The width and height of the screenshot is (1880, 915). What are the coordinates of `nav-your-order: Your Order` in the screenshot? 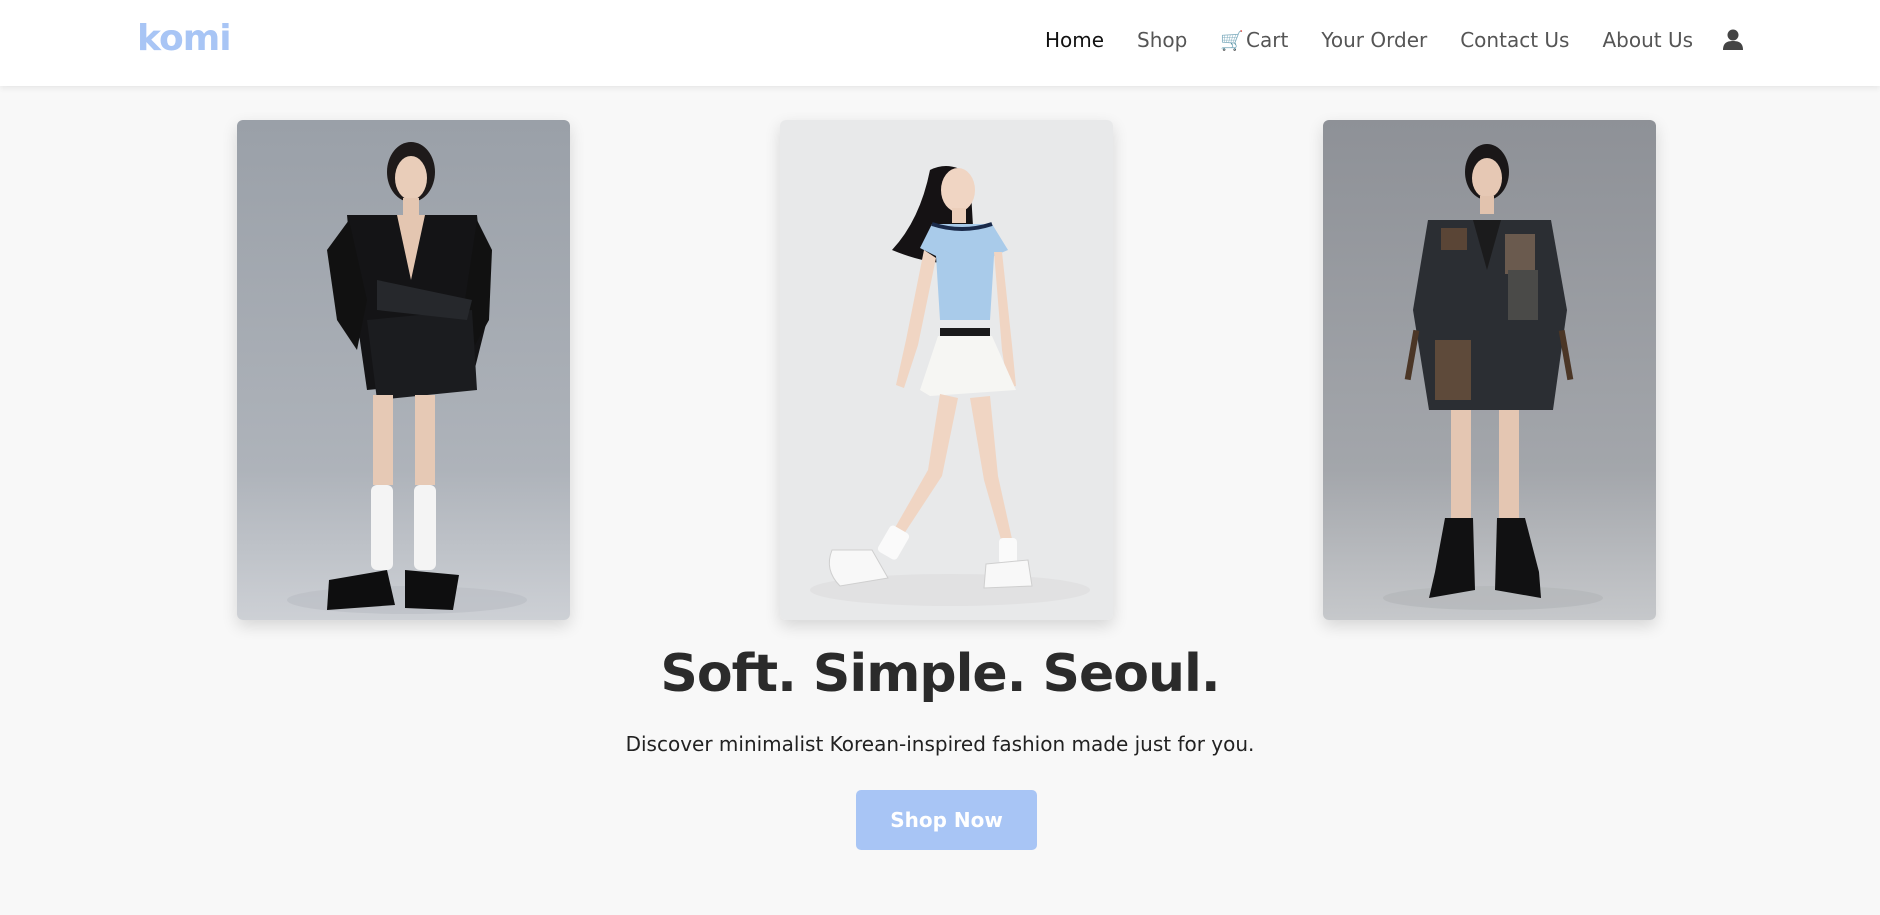 It's located at (1374, 40).